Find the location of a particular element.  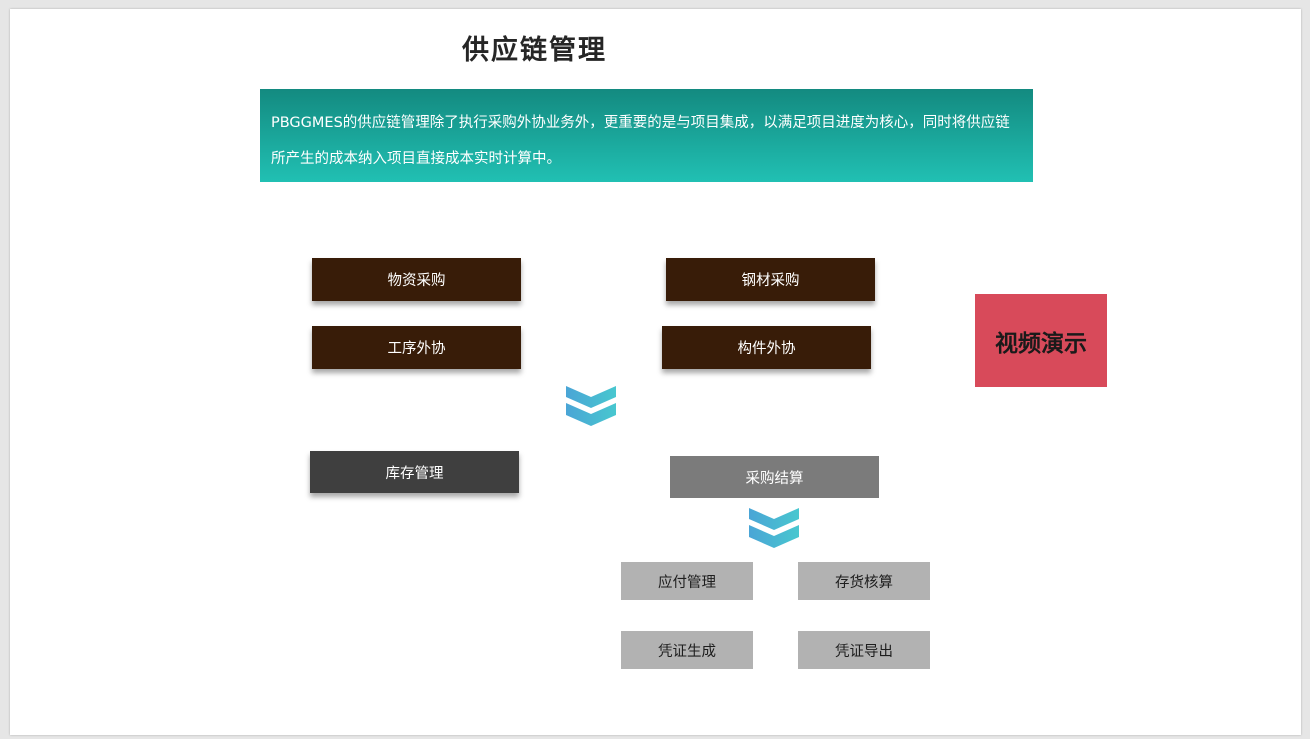

purchase-settlement-box: 采购结算 is located at coordinates (774, 477).